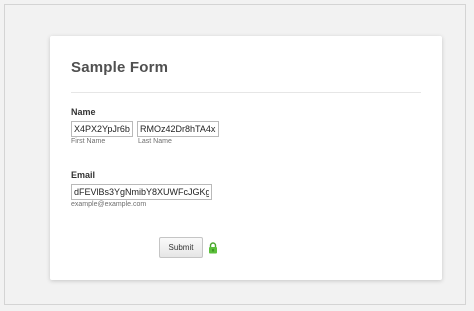  I want to click on title-divider, so click(246, 92).